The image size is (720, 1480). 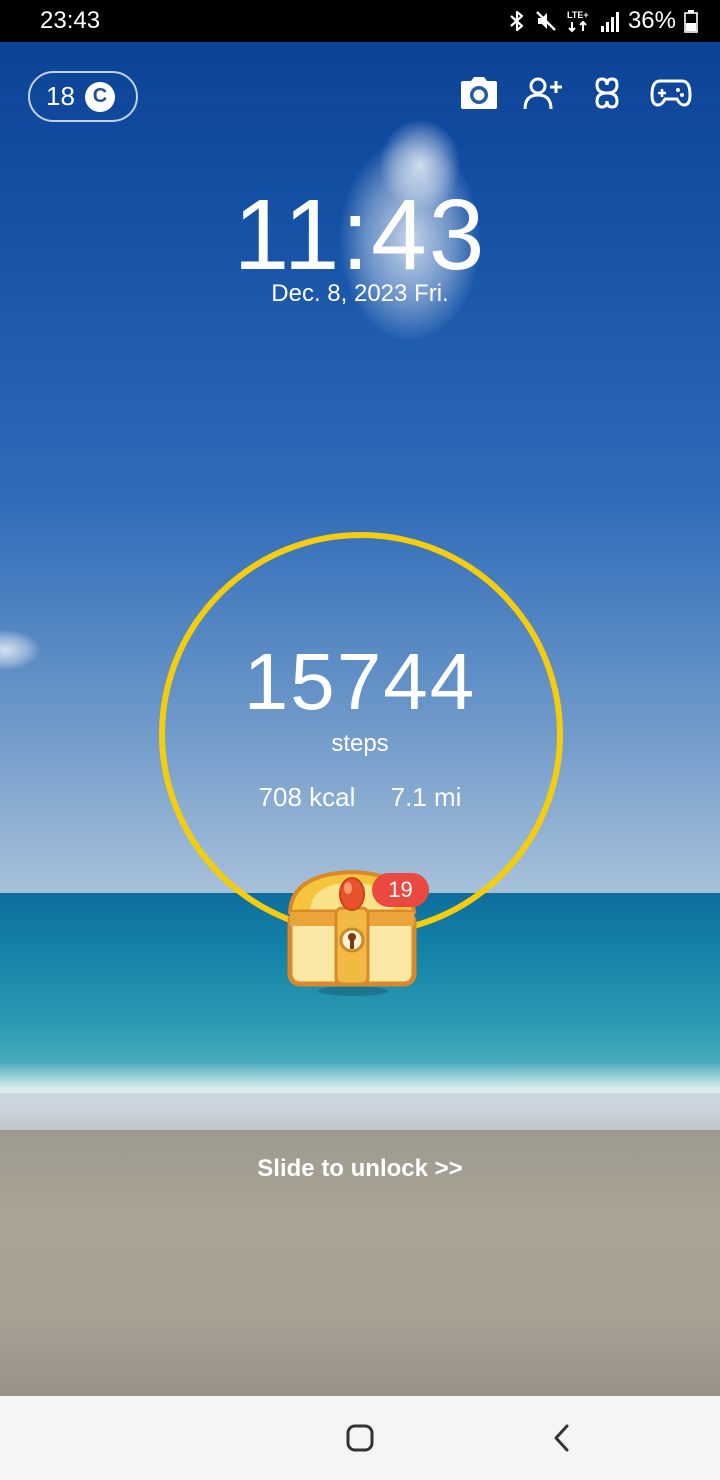 I want to click on camera-icon, so click(x=479, y=93).